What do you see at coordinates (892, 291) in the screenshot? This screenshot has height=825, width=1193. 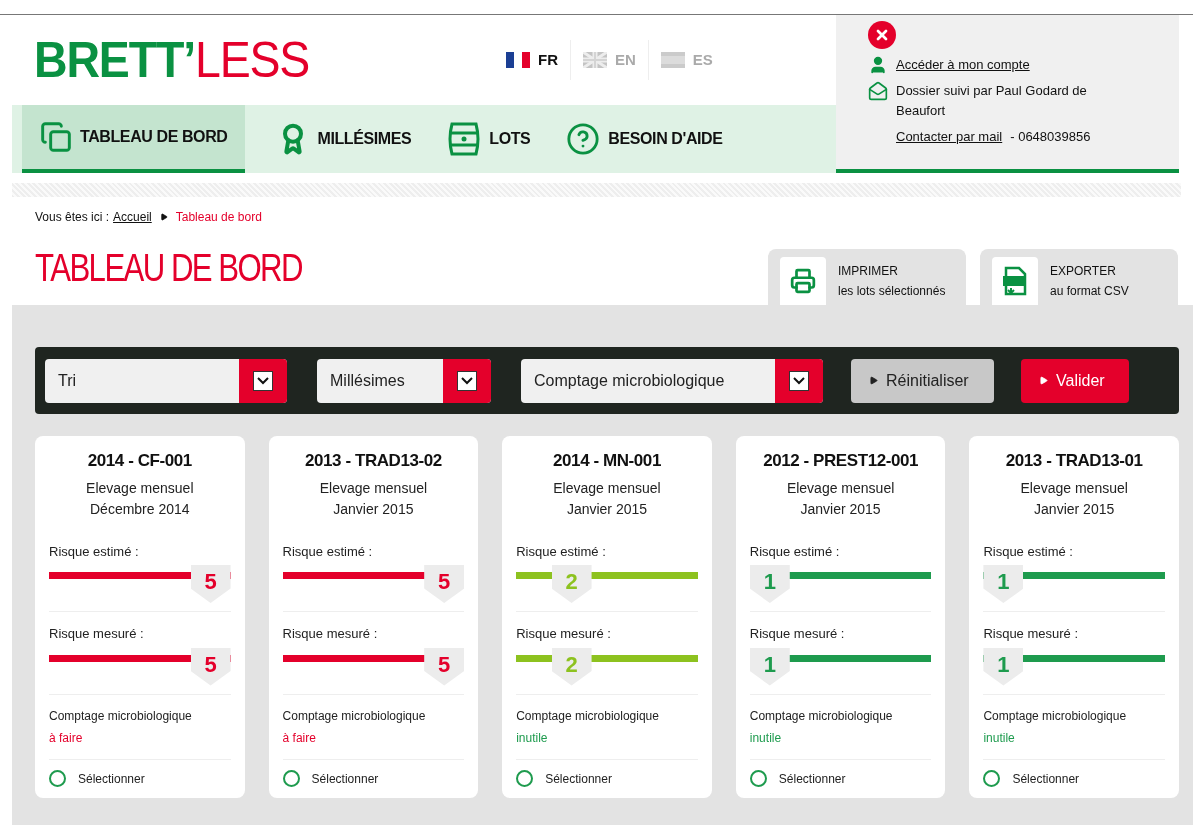 I see `action-subtitle: les lots sélectionnés` at bounding box center [892, 291].